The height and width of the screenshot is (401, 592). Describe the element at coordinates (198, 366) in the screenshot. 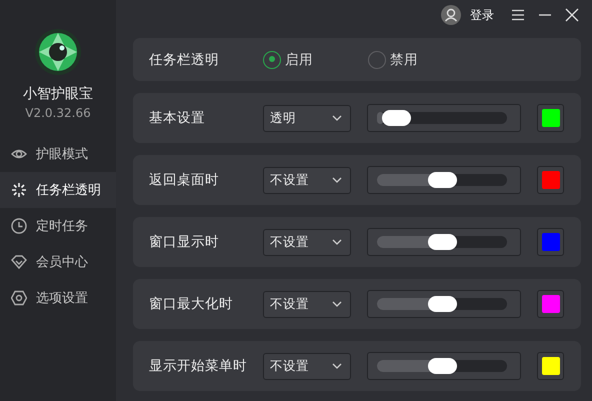

I see `setting-label: 显示开始菜单时` at that location.